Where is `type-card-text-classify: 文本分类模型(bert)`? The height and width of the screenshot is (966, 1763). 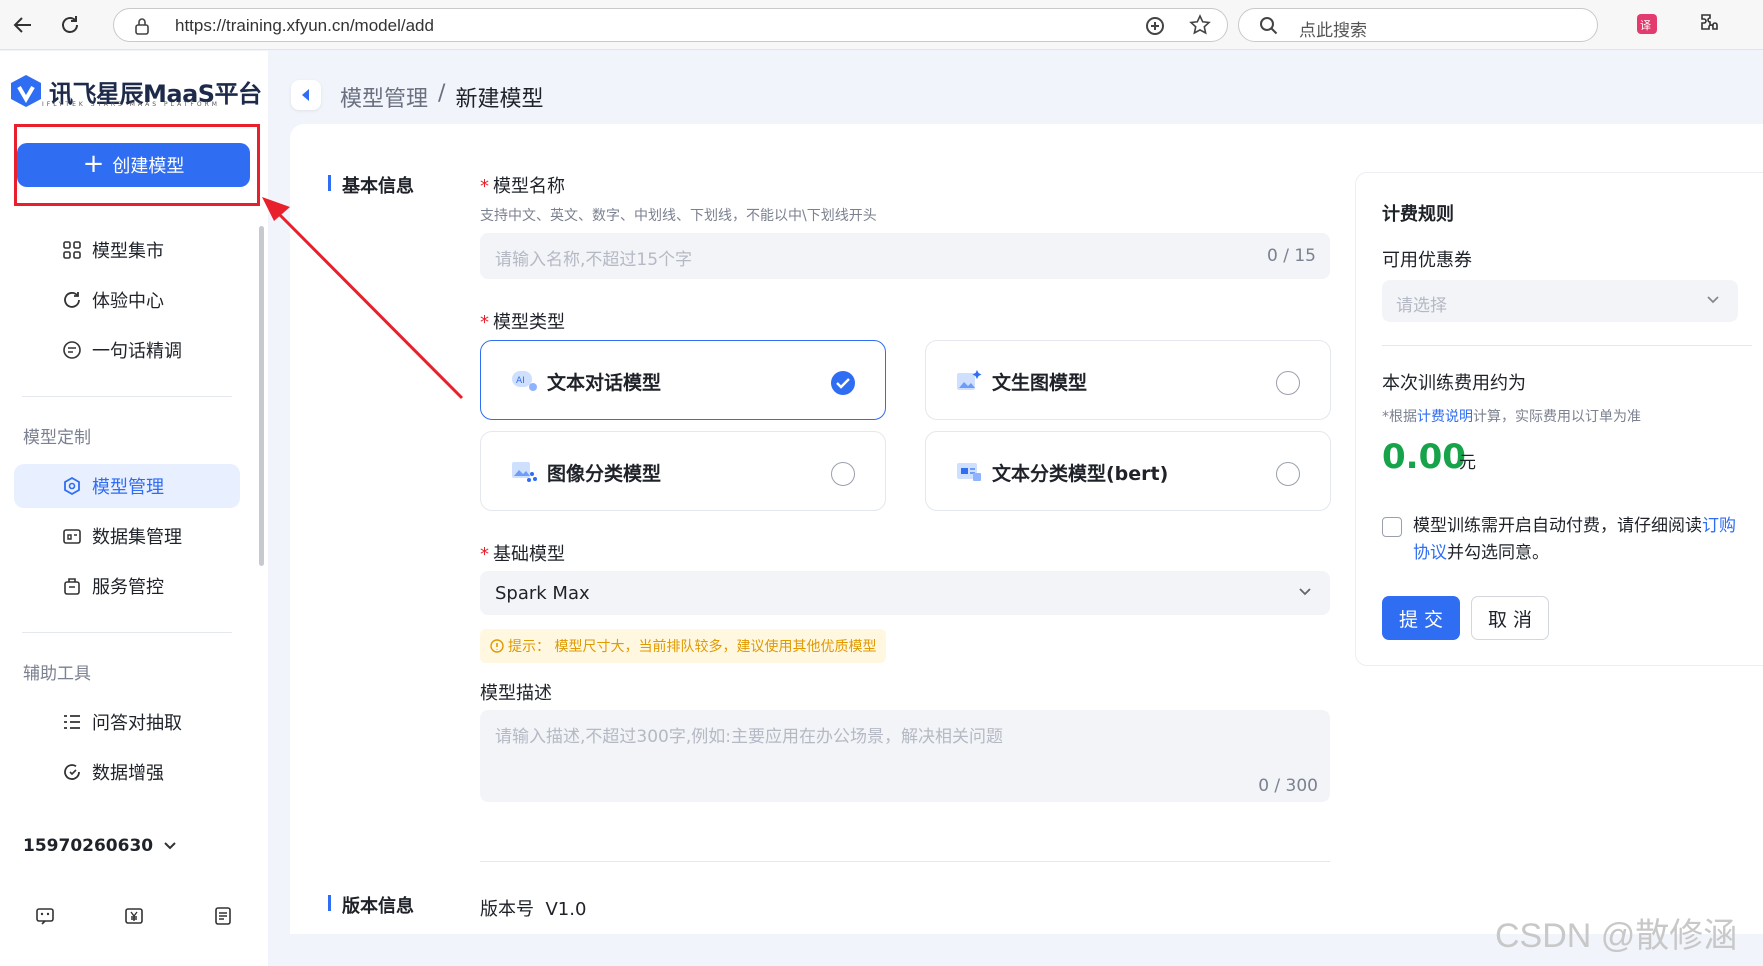
type-card-text-classify: 文本分类模型(bert) is located at coordinates (1128, 471).